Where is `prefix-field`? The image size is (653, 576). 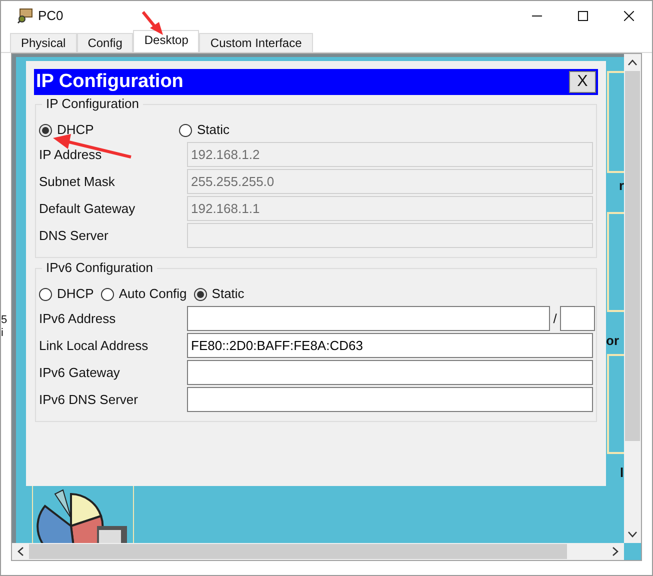
prefix-field is located at coordinates (577, 318).